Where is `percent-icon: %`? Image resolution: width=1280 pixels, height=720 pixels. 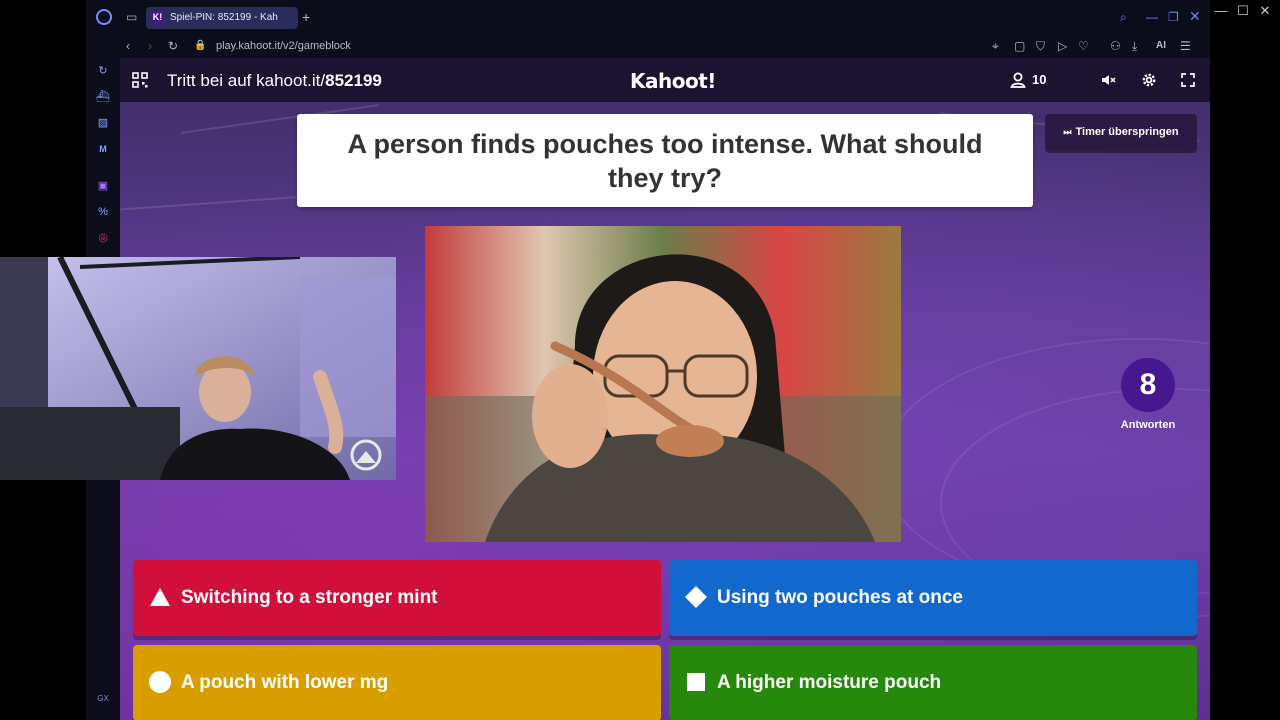
percent-icon: % is located at coordinates (103, 212).